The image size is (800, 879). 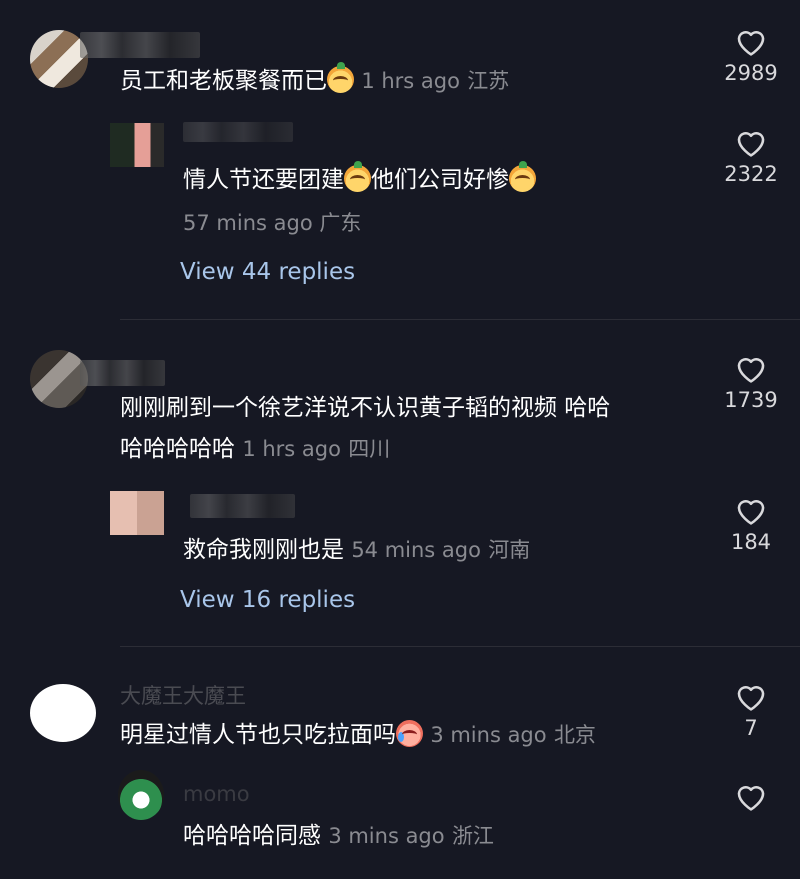 What do you see at coordinates (258, 735) in the screenshot?
I see `comment-body: 明星过情人节也只吃拉面吗` at bounding box center [258, 735].